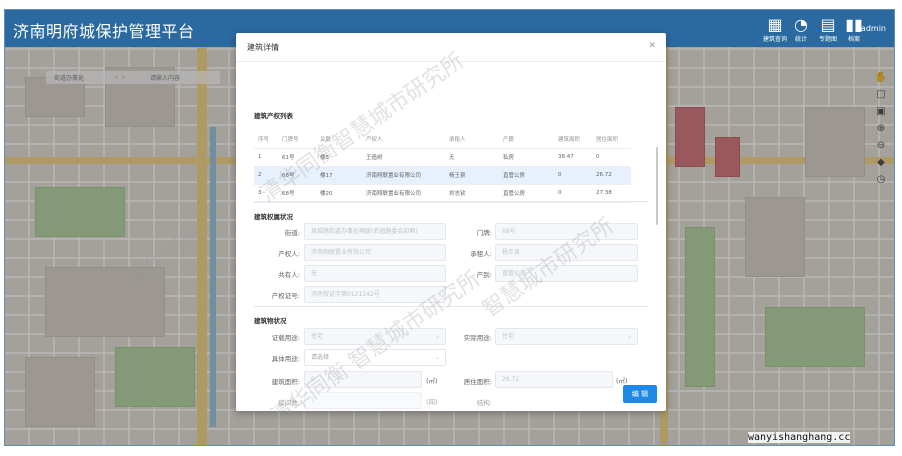 This screenshot has height=456, width=902. Describe the element at coordinates (375, 294) in the screenshot. I see `cert-field: 济房权证字第0121342号` at that location.